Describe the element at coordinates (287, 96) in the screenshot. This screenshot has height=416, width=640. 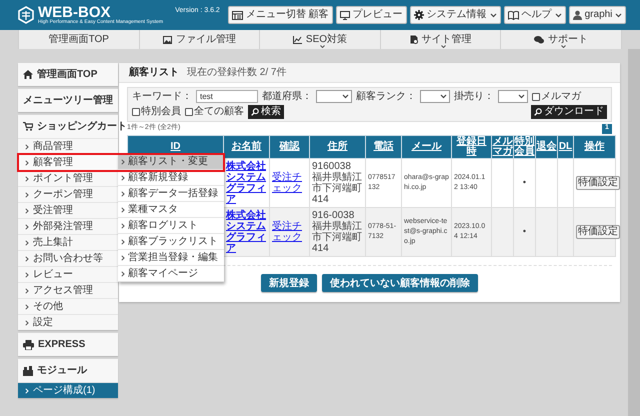
I see `filter-label: 都道府県：` at that location.